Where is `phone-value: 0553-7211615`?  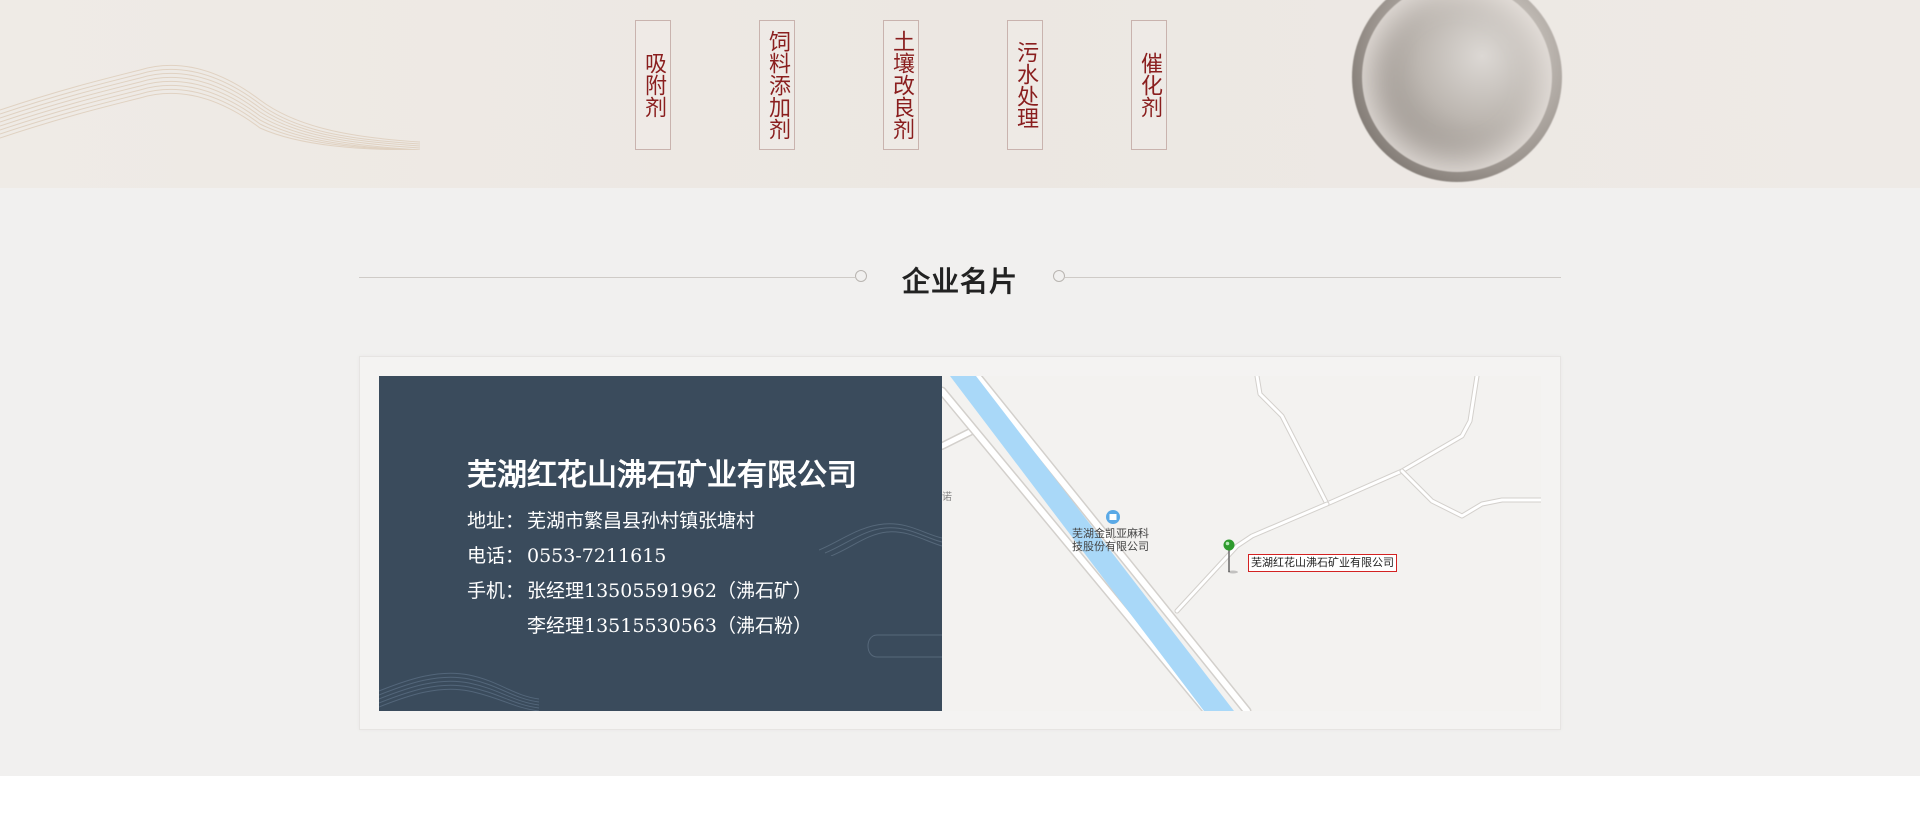 phone-value: 0553-7211615 is located at coordinates (597, 556).